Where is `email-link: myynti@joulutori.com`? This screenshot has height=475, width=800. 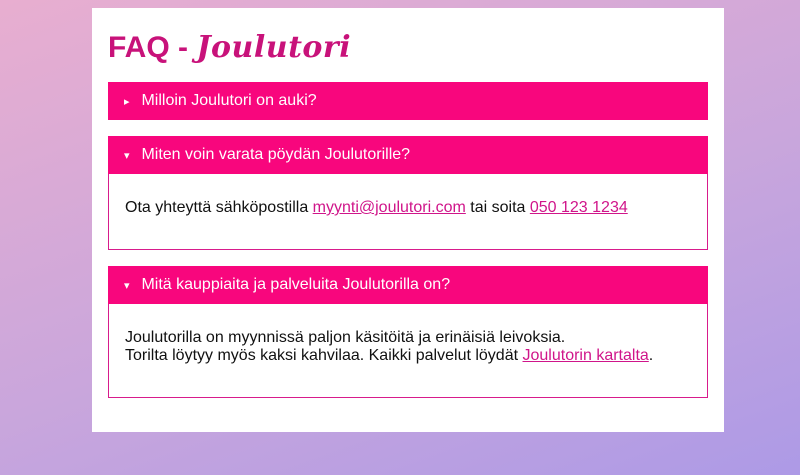 email-link: myynti@joulutori.com is located at coordinates (389, 207).